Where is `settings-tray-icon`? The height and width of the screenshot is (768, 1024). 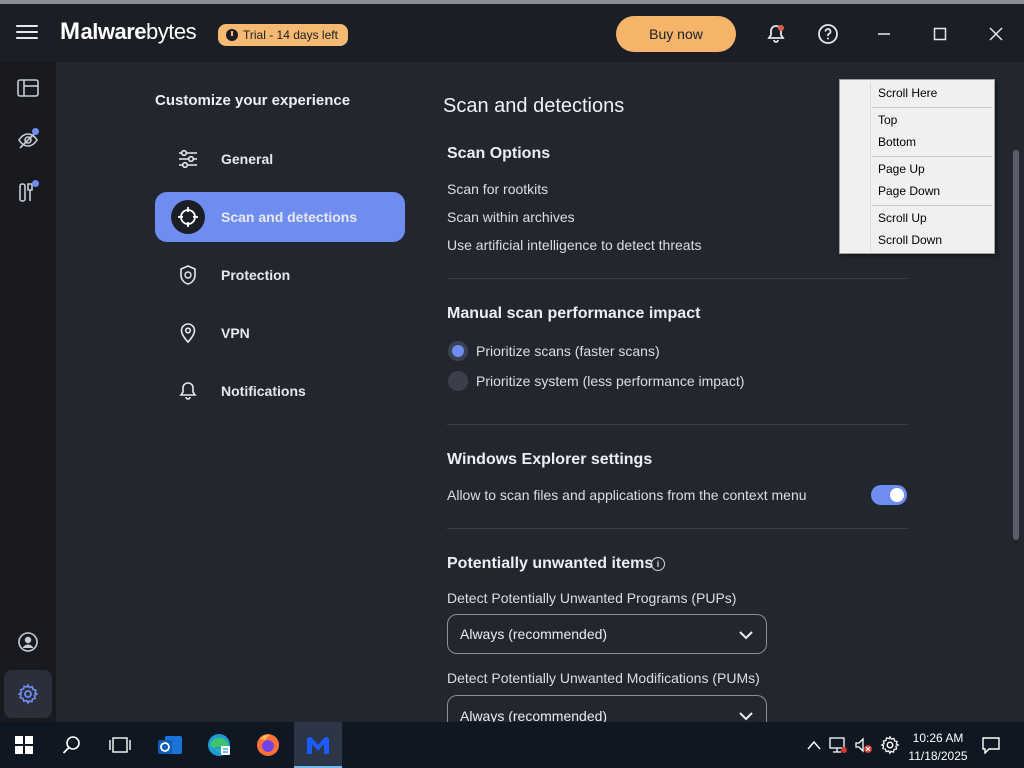 settings-tray-icon is located at coordinates (890, 745).